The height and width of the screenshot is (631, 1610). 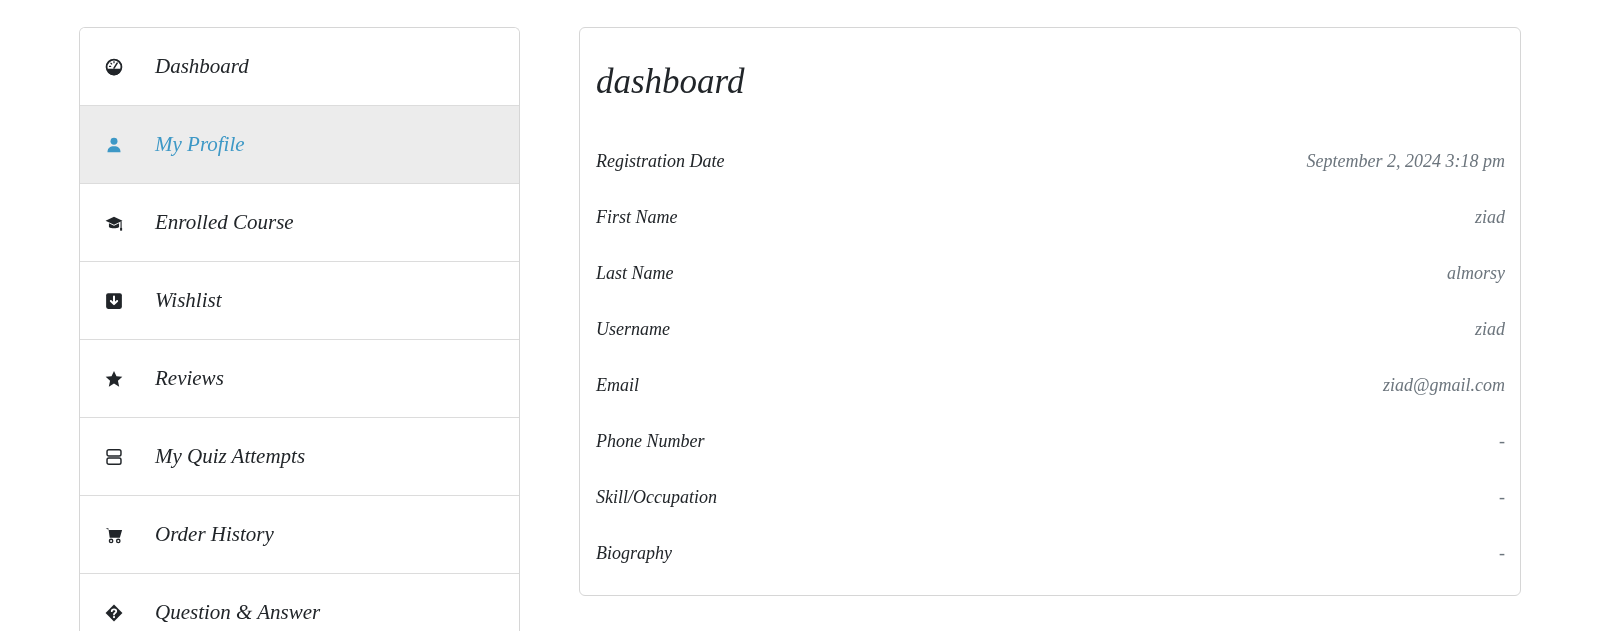 What do you see at coordinates (1476, 273) in the screenshot?
I see `field-value: almorsy` at bounding box center [1476, 273].